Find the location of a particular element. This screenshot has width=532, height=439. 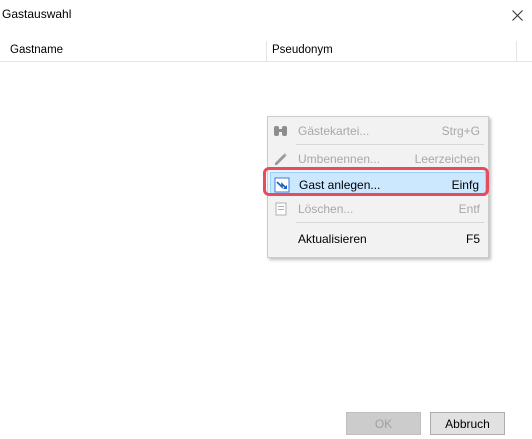

title-bar: Gastauswahl is located at coordinates (266, 15).